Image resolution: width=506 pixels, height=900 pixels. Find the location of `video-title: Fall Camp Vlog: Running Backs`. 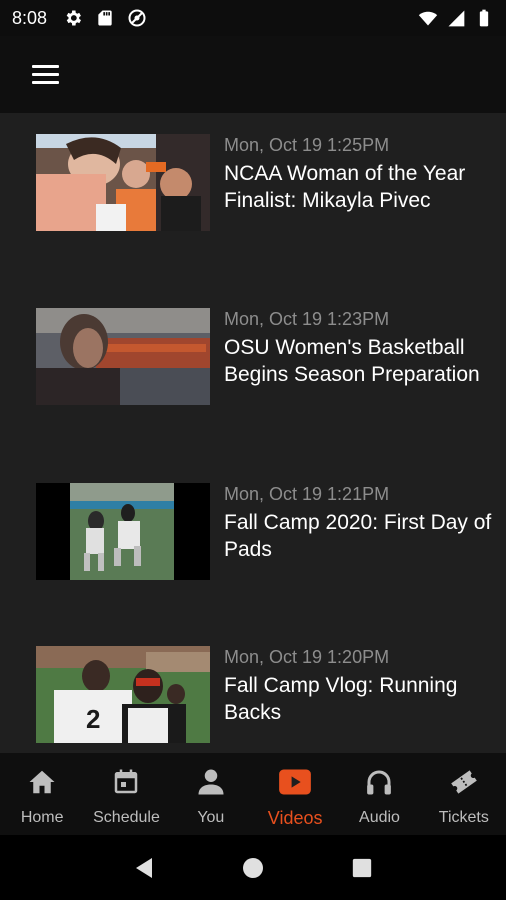

video-title: Fall Camp Vlog: Running Backs is located at coordinates (341, 699).